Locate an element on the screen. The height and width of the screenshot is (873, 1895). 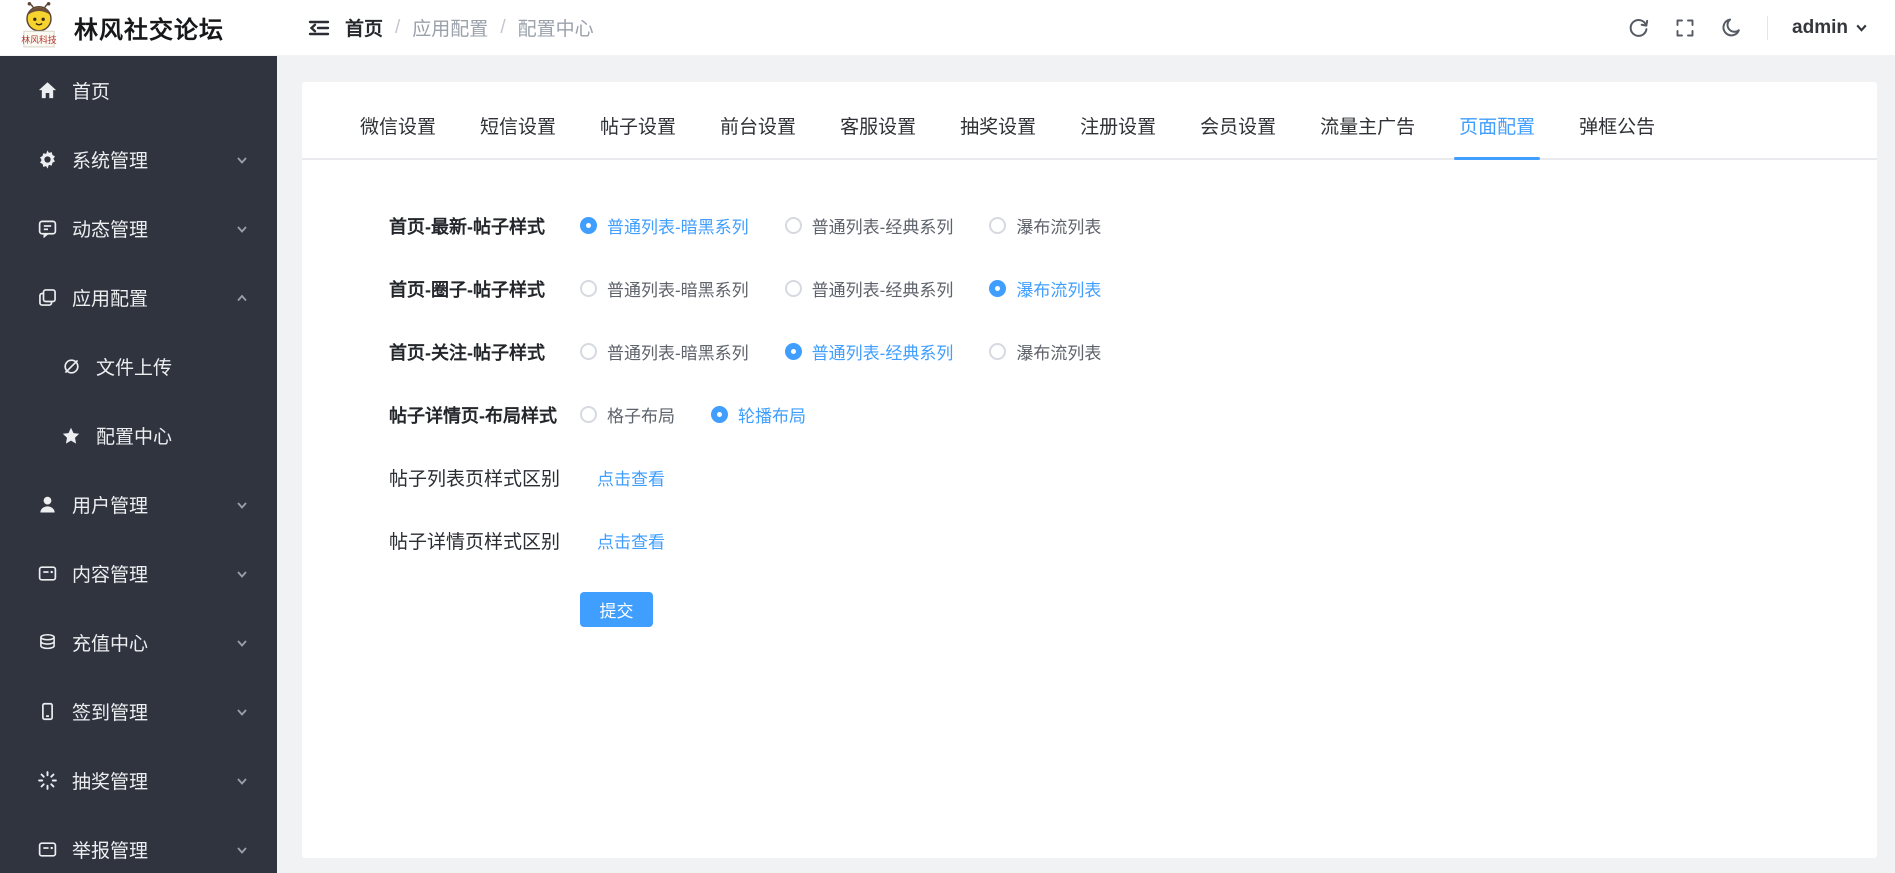
spinner-icon is located at coordinates (47, 781).